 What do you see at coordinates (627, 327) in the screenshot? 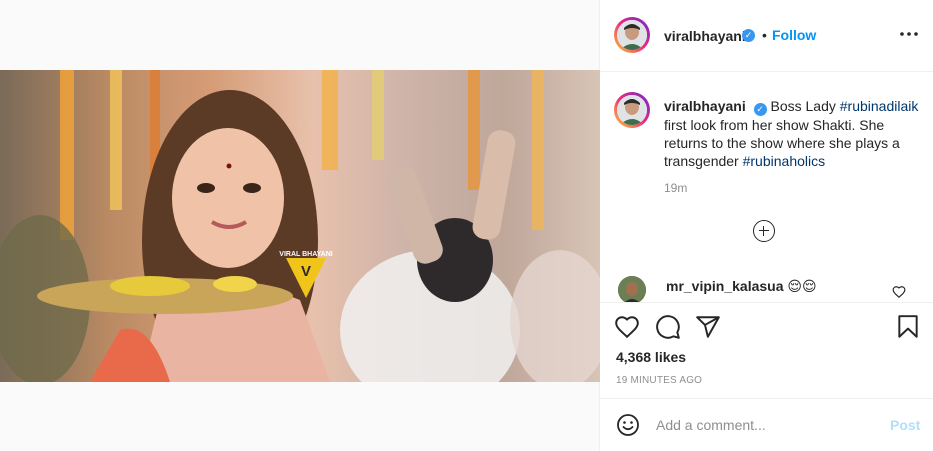
I see `like-heart-icon` at bounding box center [627, 327].